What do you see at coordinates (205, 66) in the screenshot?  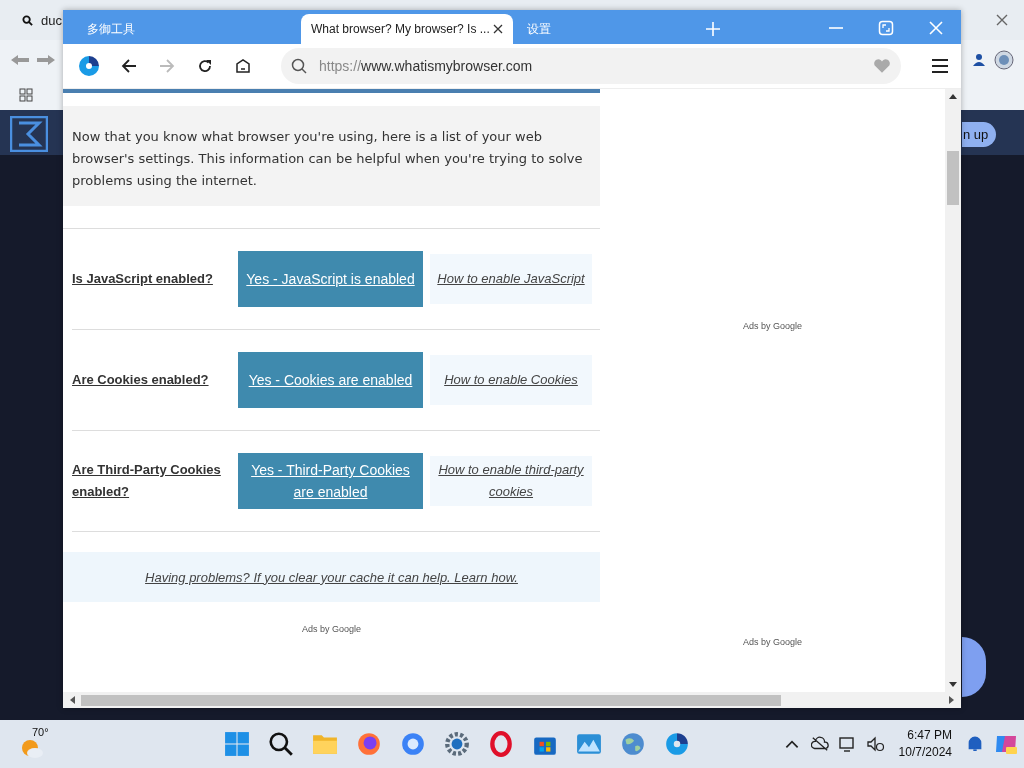 I see `reload-icon` at bounding box center [205, 66].